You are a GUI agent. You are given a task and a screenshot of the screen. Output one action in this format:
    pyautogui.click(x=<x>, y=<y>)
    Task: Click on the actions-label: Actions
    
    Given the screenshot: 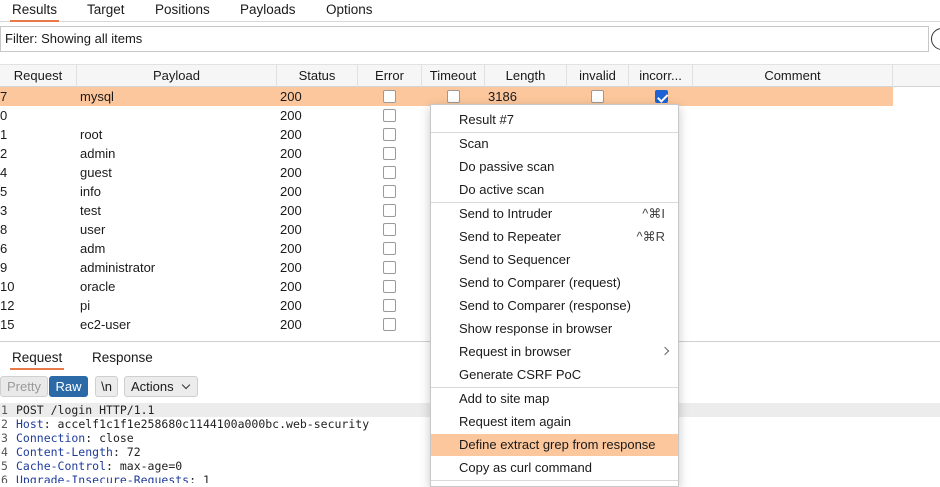 What is the action you would take?
    pyautogui.click(x=152, y=386)
    